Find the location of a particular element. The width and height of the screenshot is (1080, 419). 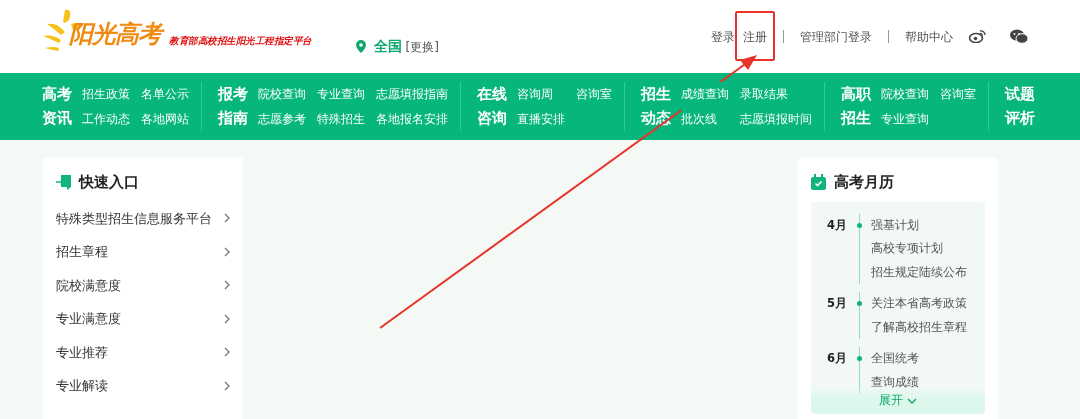

month-label: 5月 is located at coordinates (836, 303).